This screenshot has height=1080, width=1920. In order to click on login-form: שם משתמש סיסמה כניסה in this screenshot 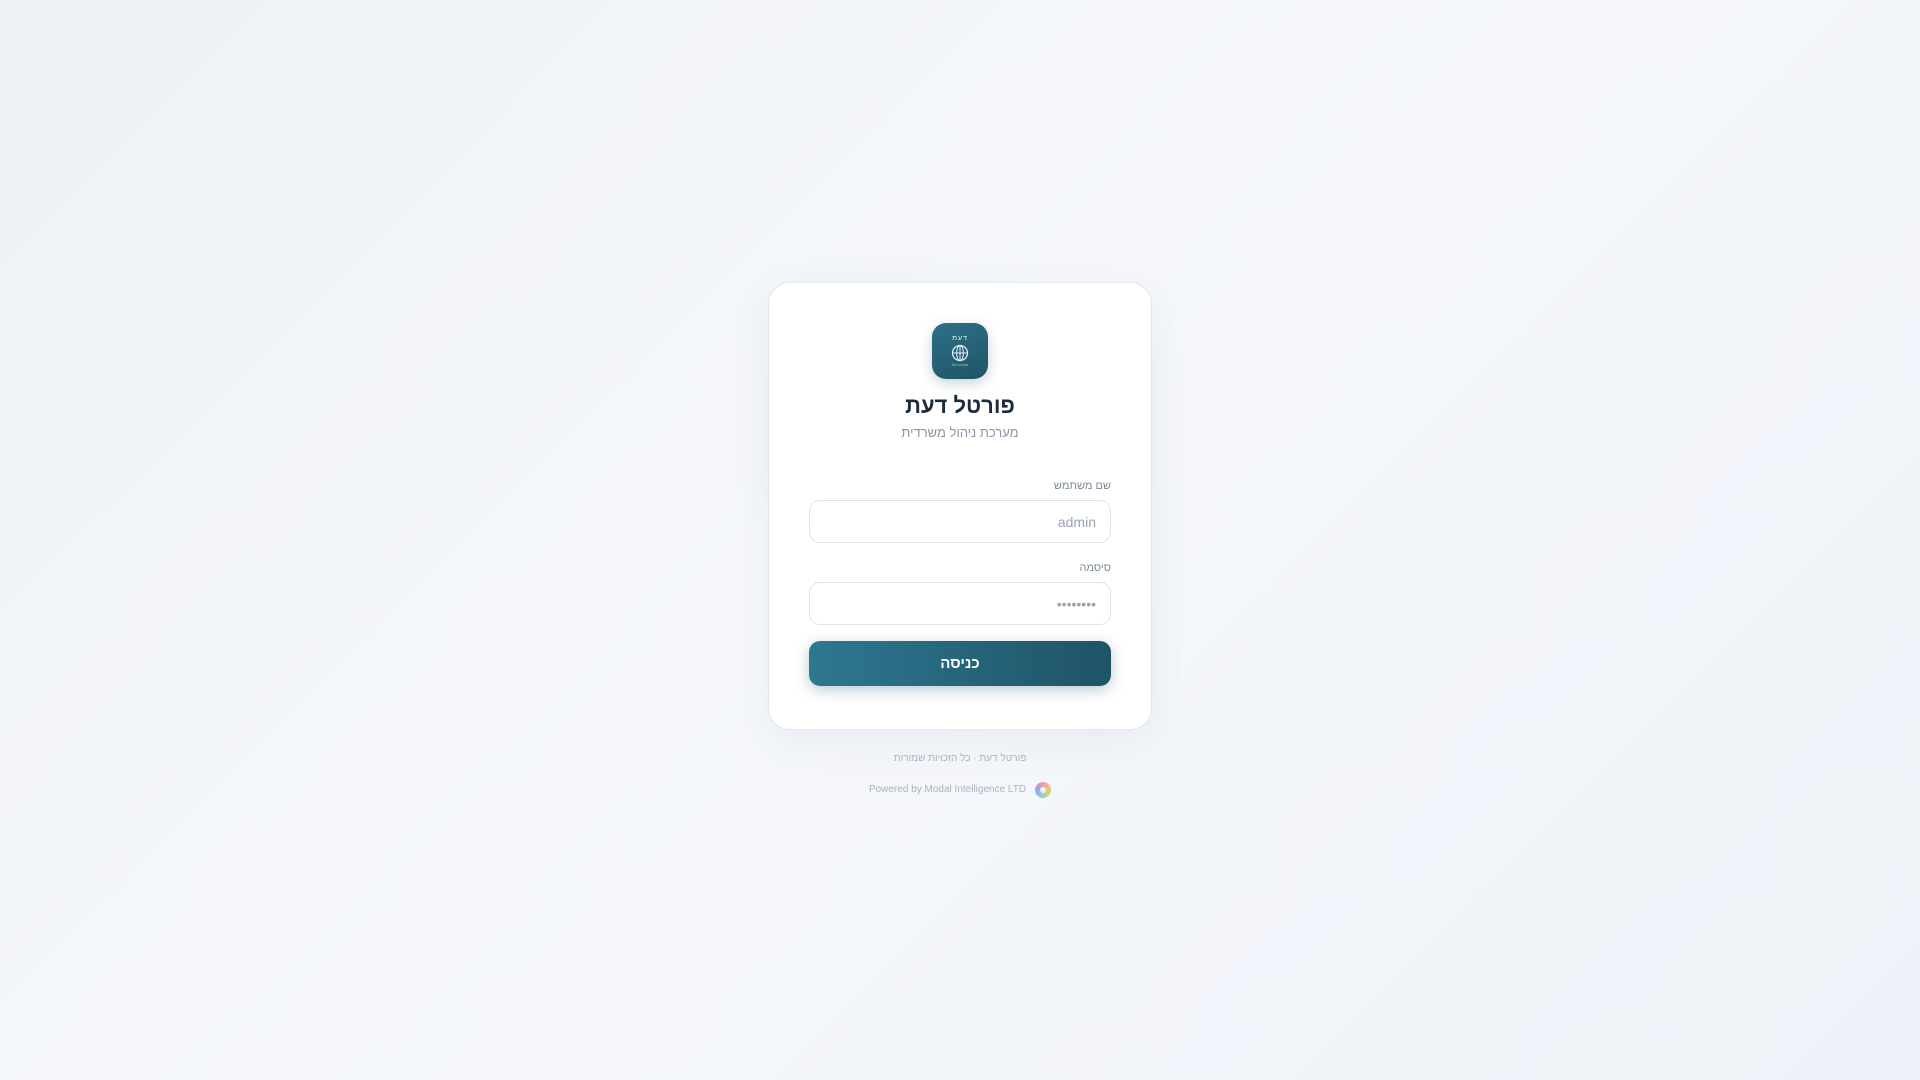, I will do `click(960, 582)`.